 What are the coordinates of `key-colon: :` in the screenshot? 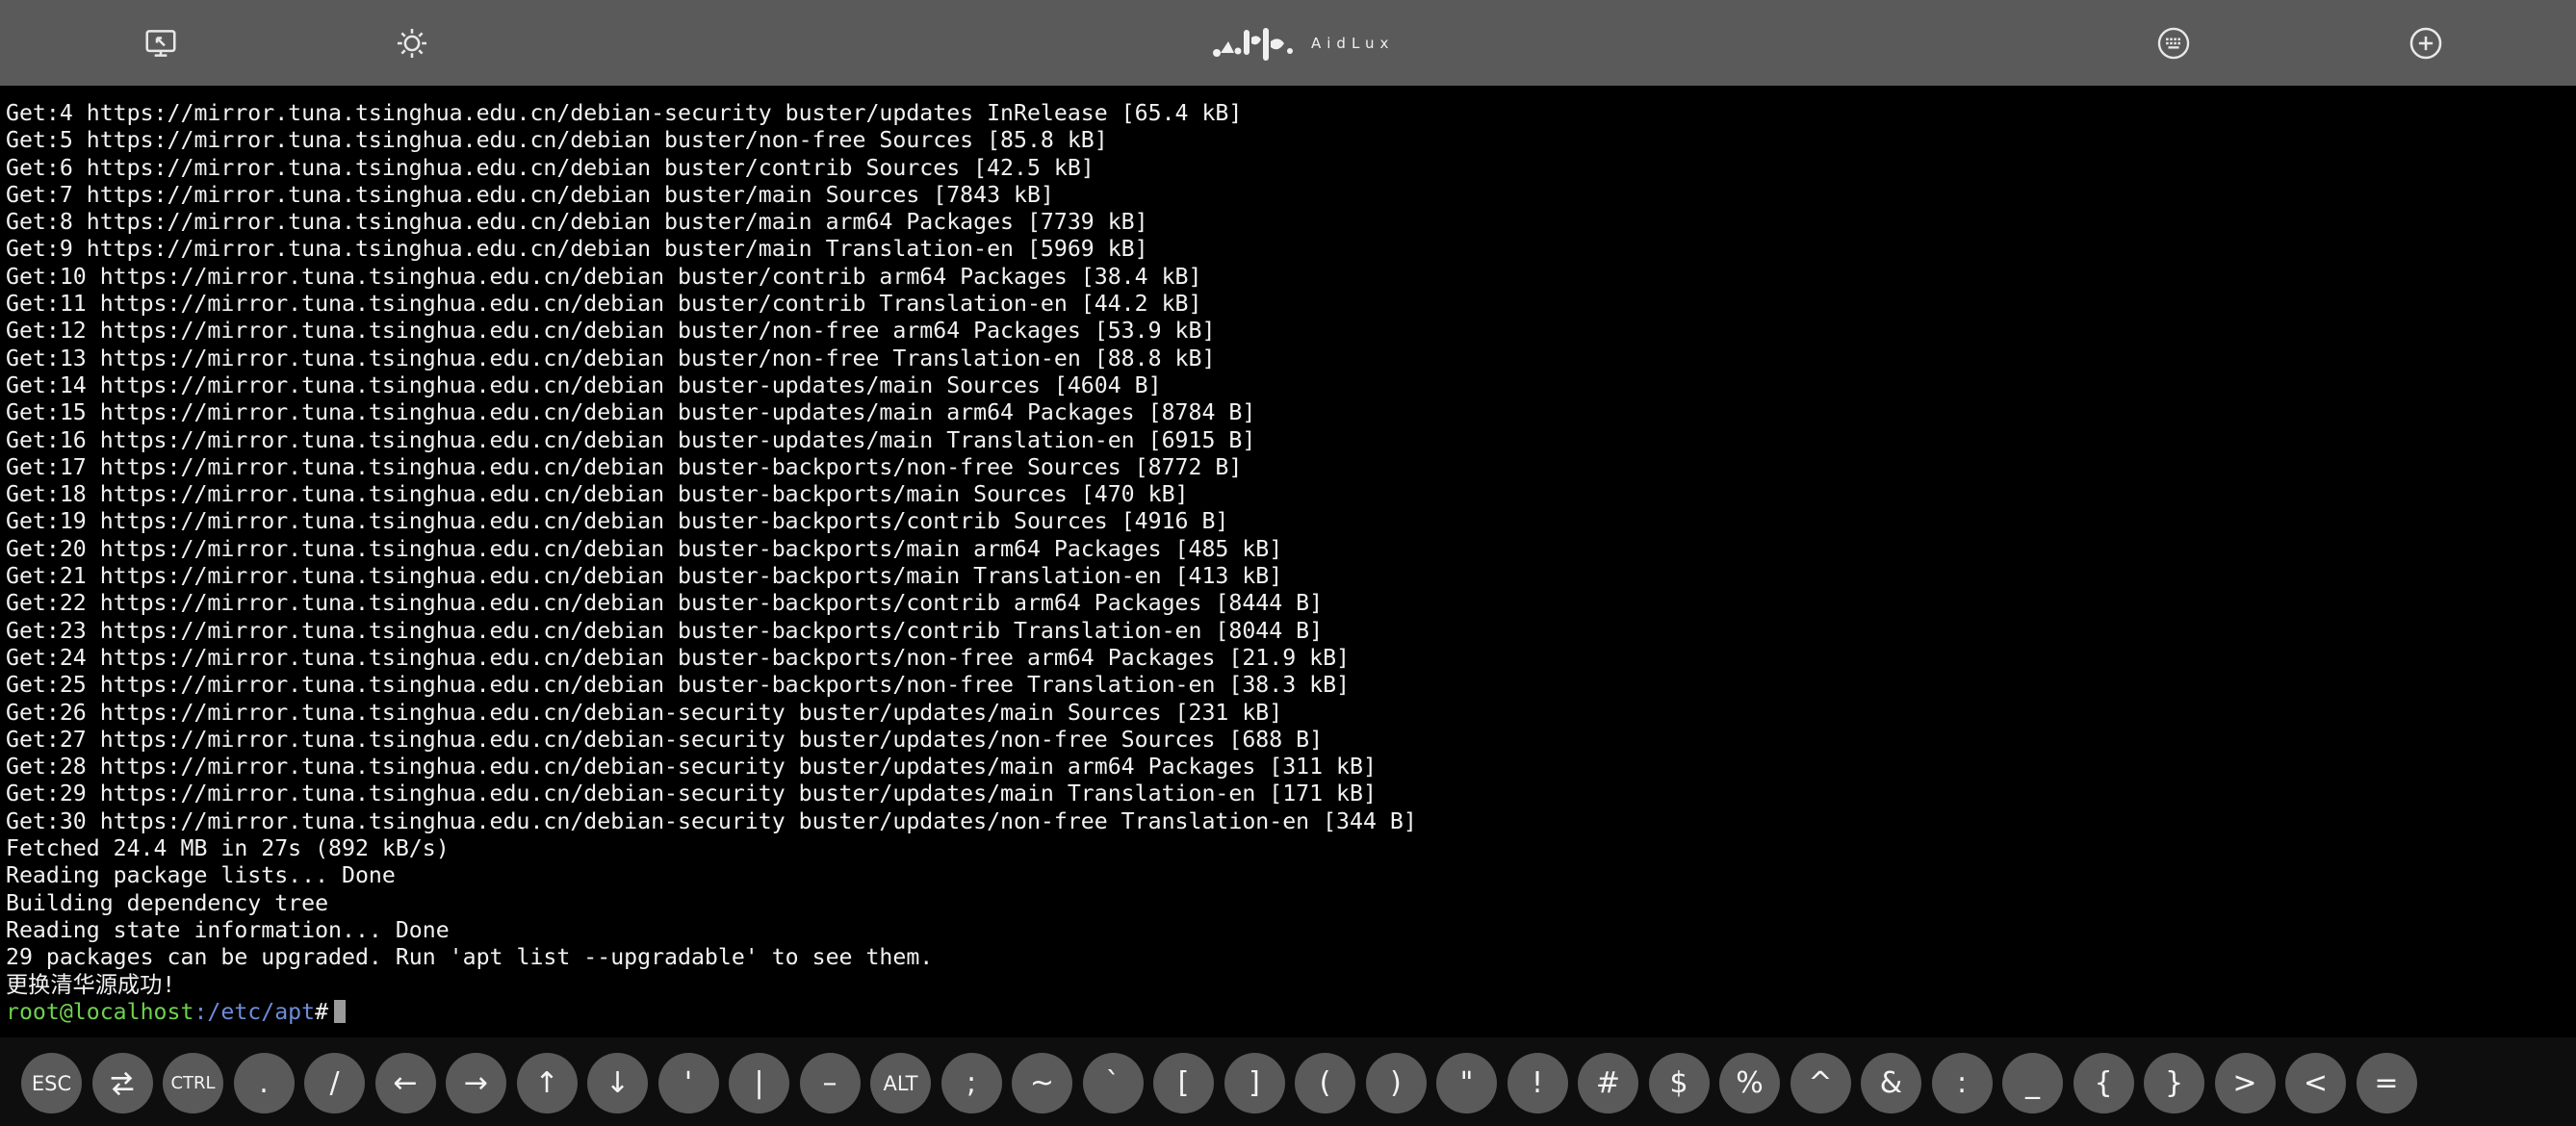 It's located at (1962, 1083).